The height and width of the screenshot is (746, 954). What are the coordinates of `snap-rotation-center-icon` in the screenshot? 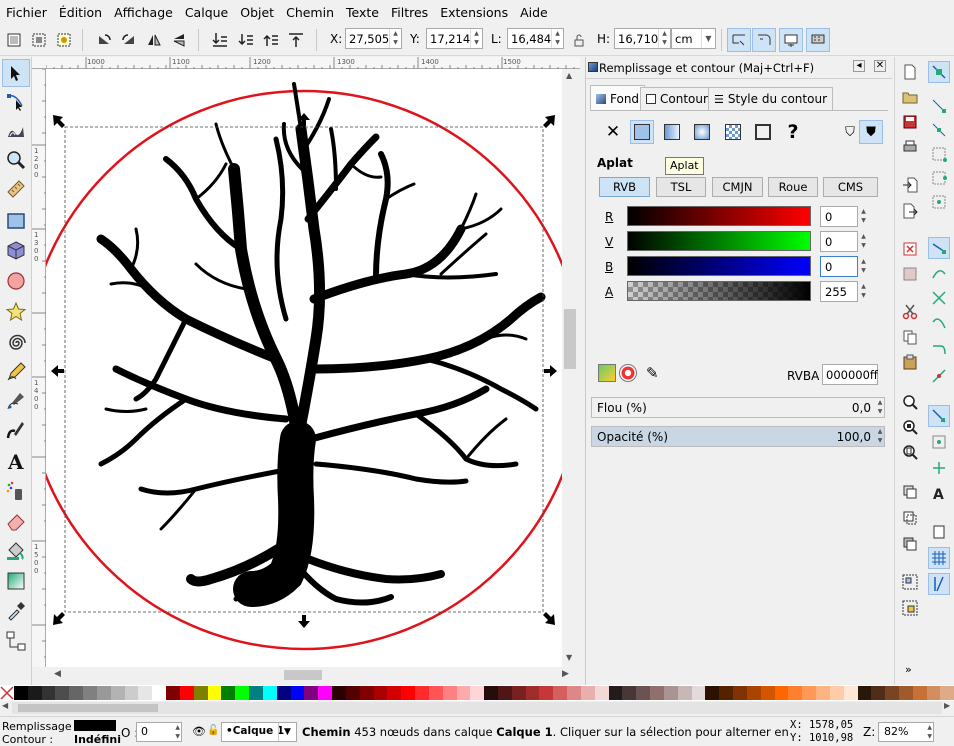 It's located at (939, 468).